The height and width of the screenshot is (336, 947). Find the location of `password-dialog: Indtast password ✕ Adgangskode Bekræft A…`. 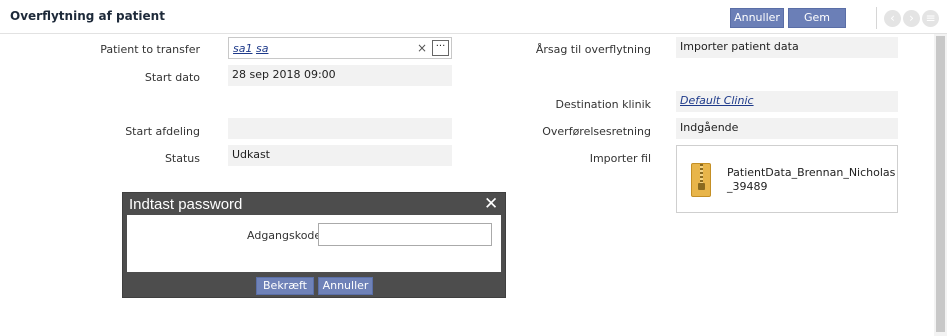

password-dialog: Indtast password ✕ Adgangskode Bekræft A… is located at coordinates (314, 245).